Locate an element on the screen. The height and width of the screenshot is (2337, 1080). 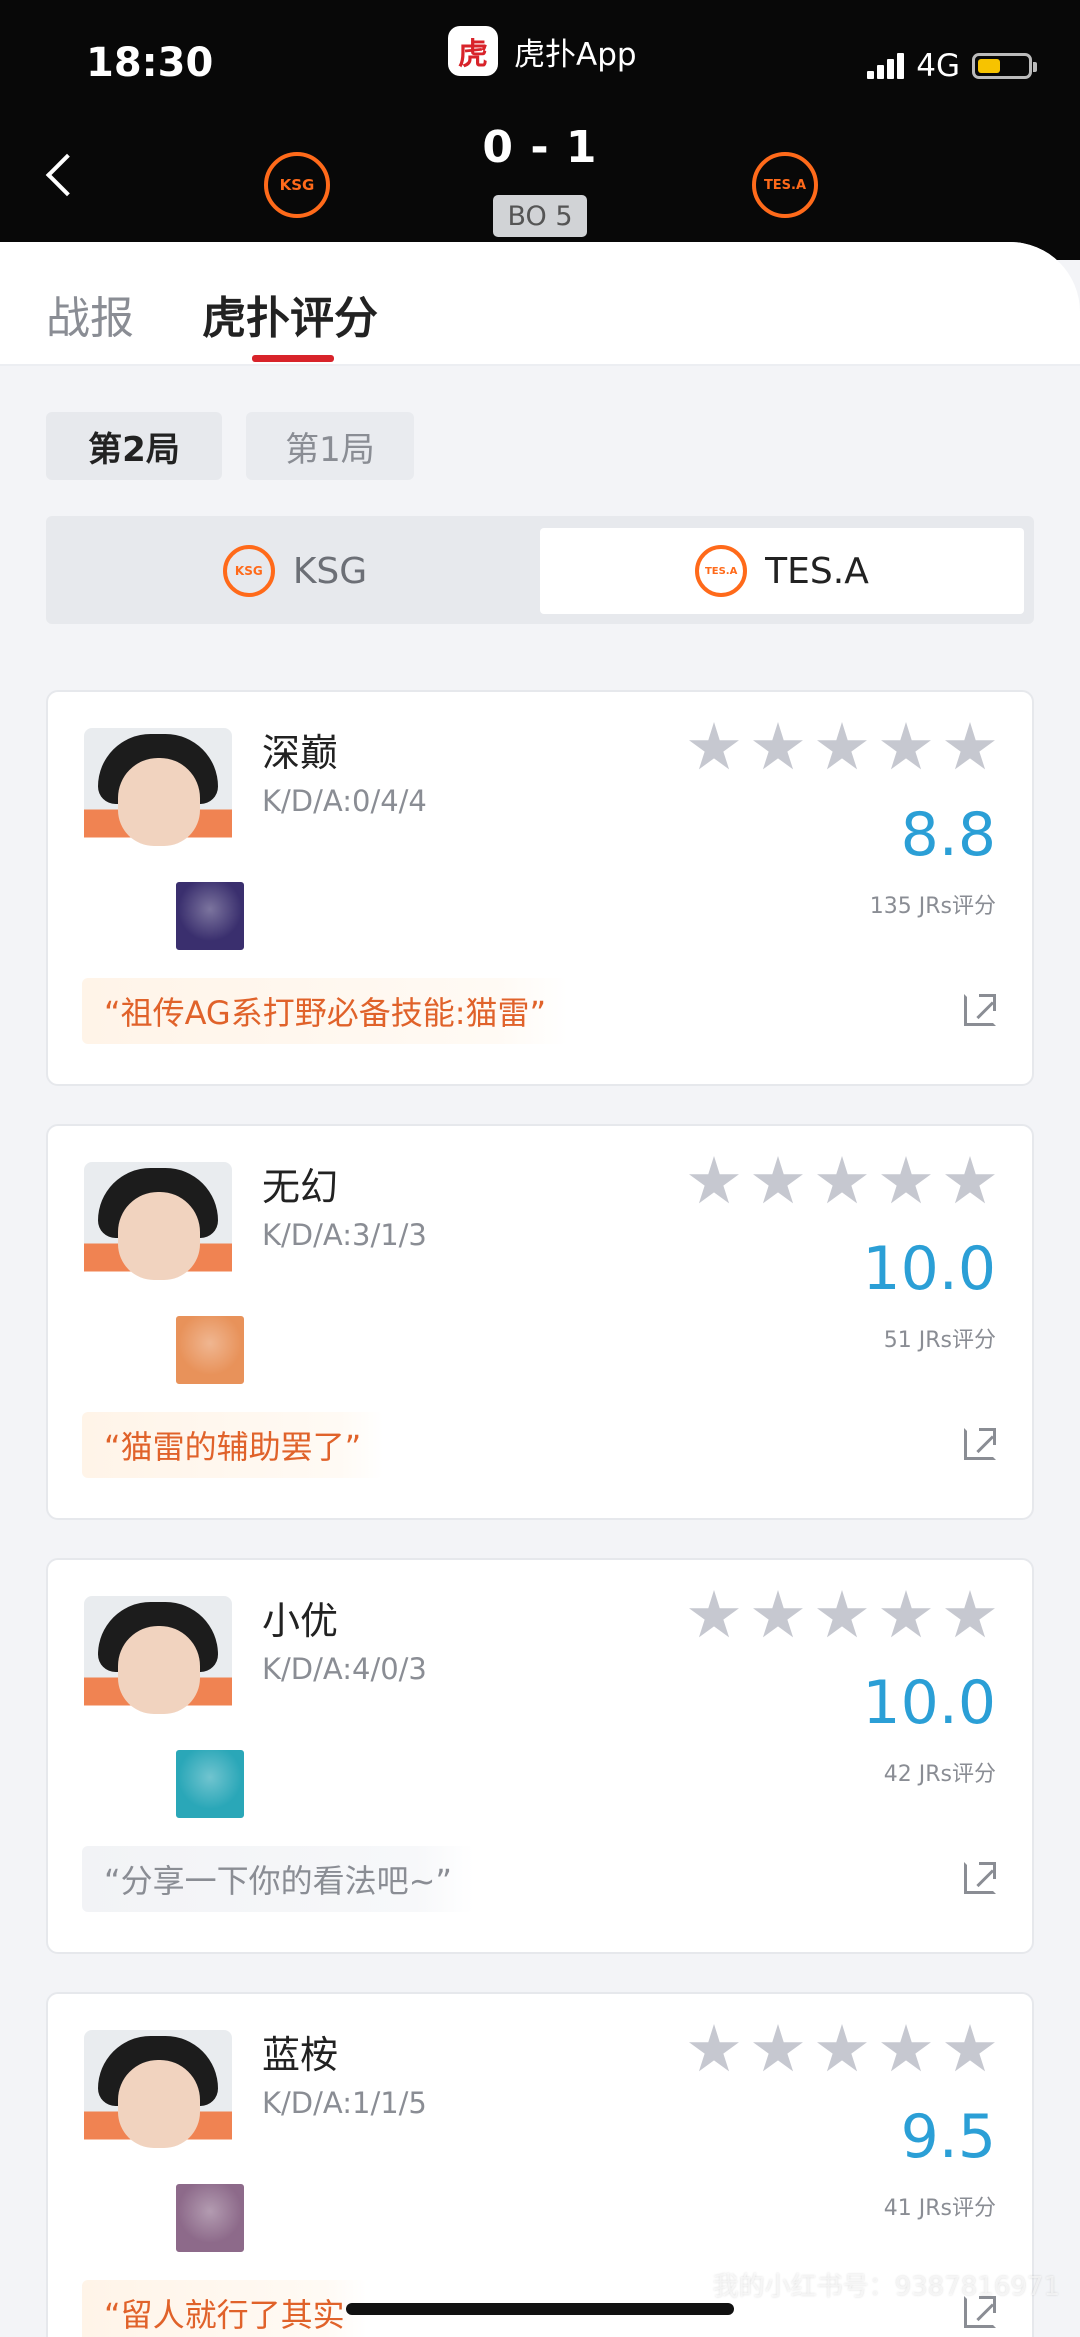
tab-bar: 战报 虎扑评分 is located at coordinates (540, 304).